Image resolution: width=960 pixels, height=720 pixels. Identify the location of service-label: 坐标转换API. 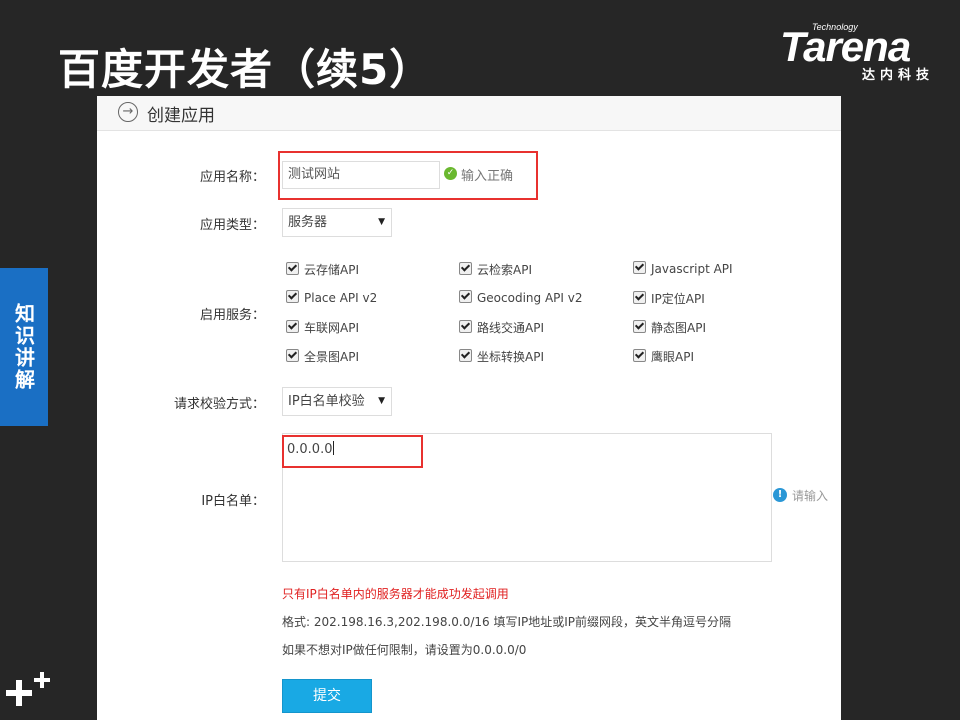
(510, 357).